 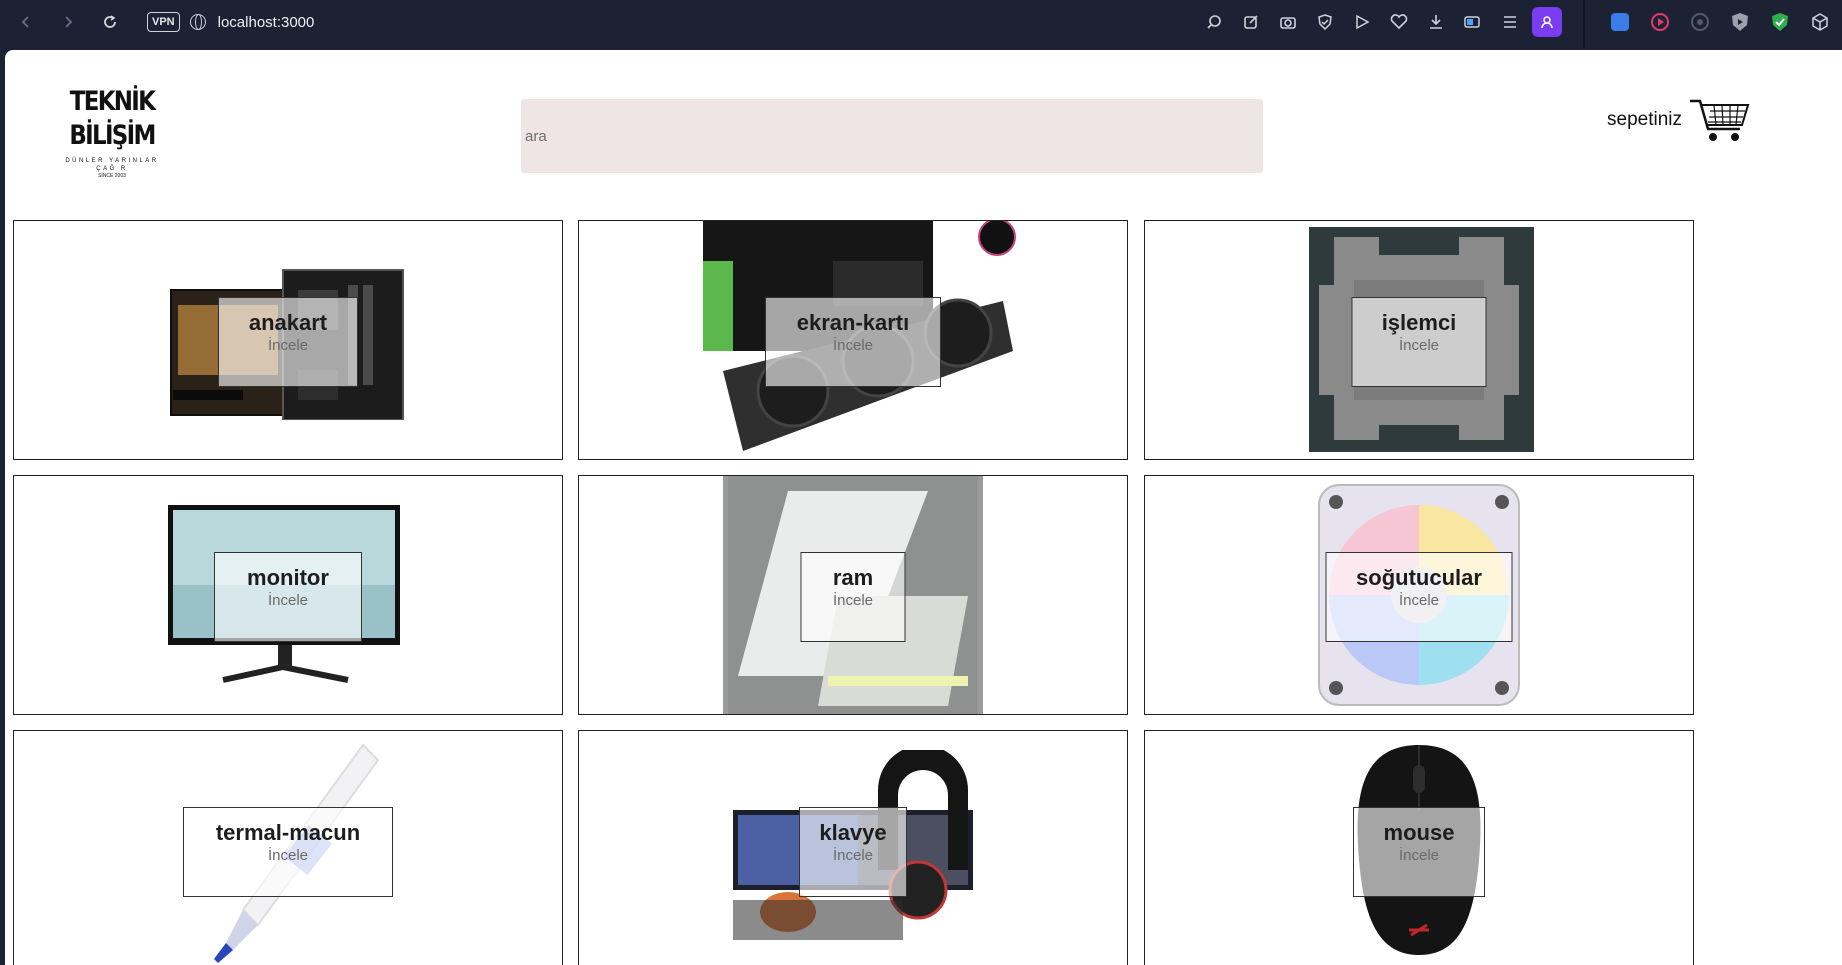 What do you see at coordinates (892, 136) in the screenshot?
I see `search-input` at bounding box center [892, 136].